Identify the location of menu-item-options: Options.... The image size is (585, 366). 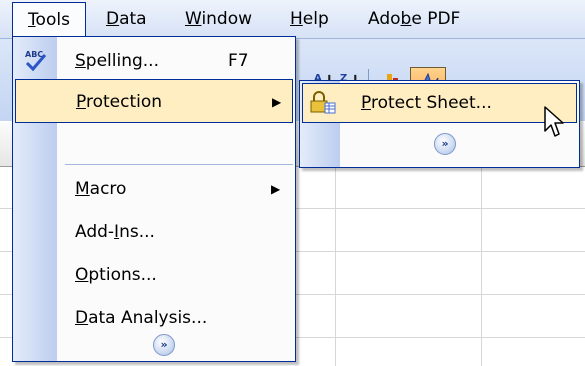
(154, 275).